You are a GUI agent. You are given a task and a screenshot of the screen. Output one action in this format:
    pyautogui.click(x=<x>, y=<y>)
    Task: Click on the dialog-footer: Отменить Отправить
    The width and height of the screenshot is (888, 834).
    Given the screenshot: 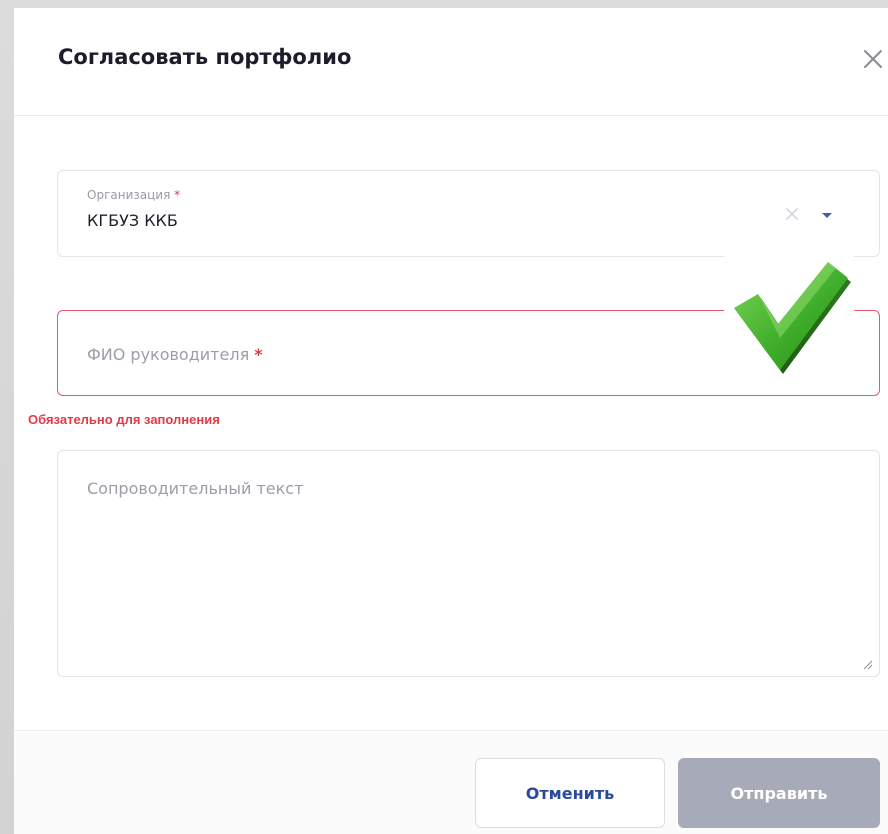 What is the action you would take?
    pyautogui.click(x=451, y=782)
    